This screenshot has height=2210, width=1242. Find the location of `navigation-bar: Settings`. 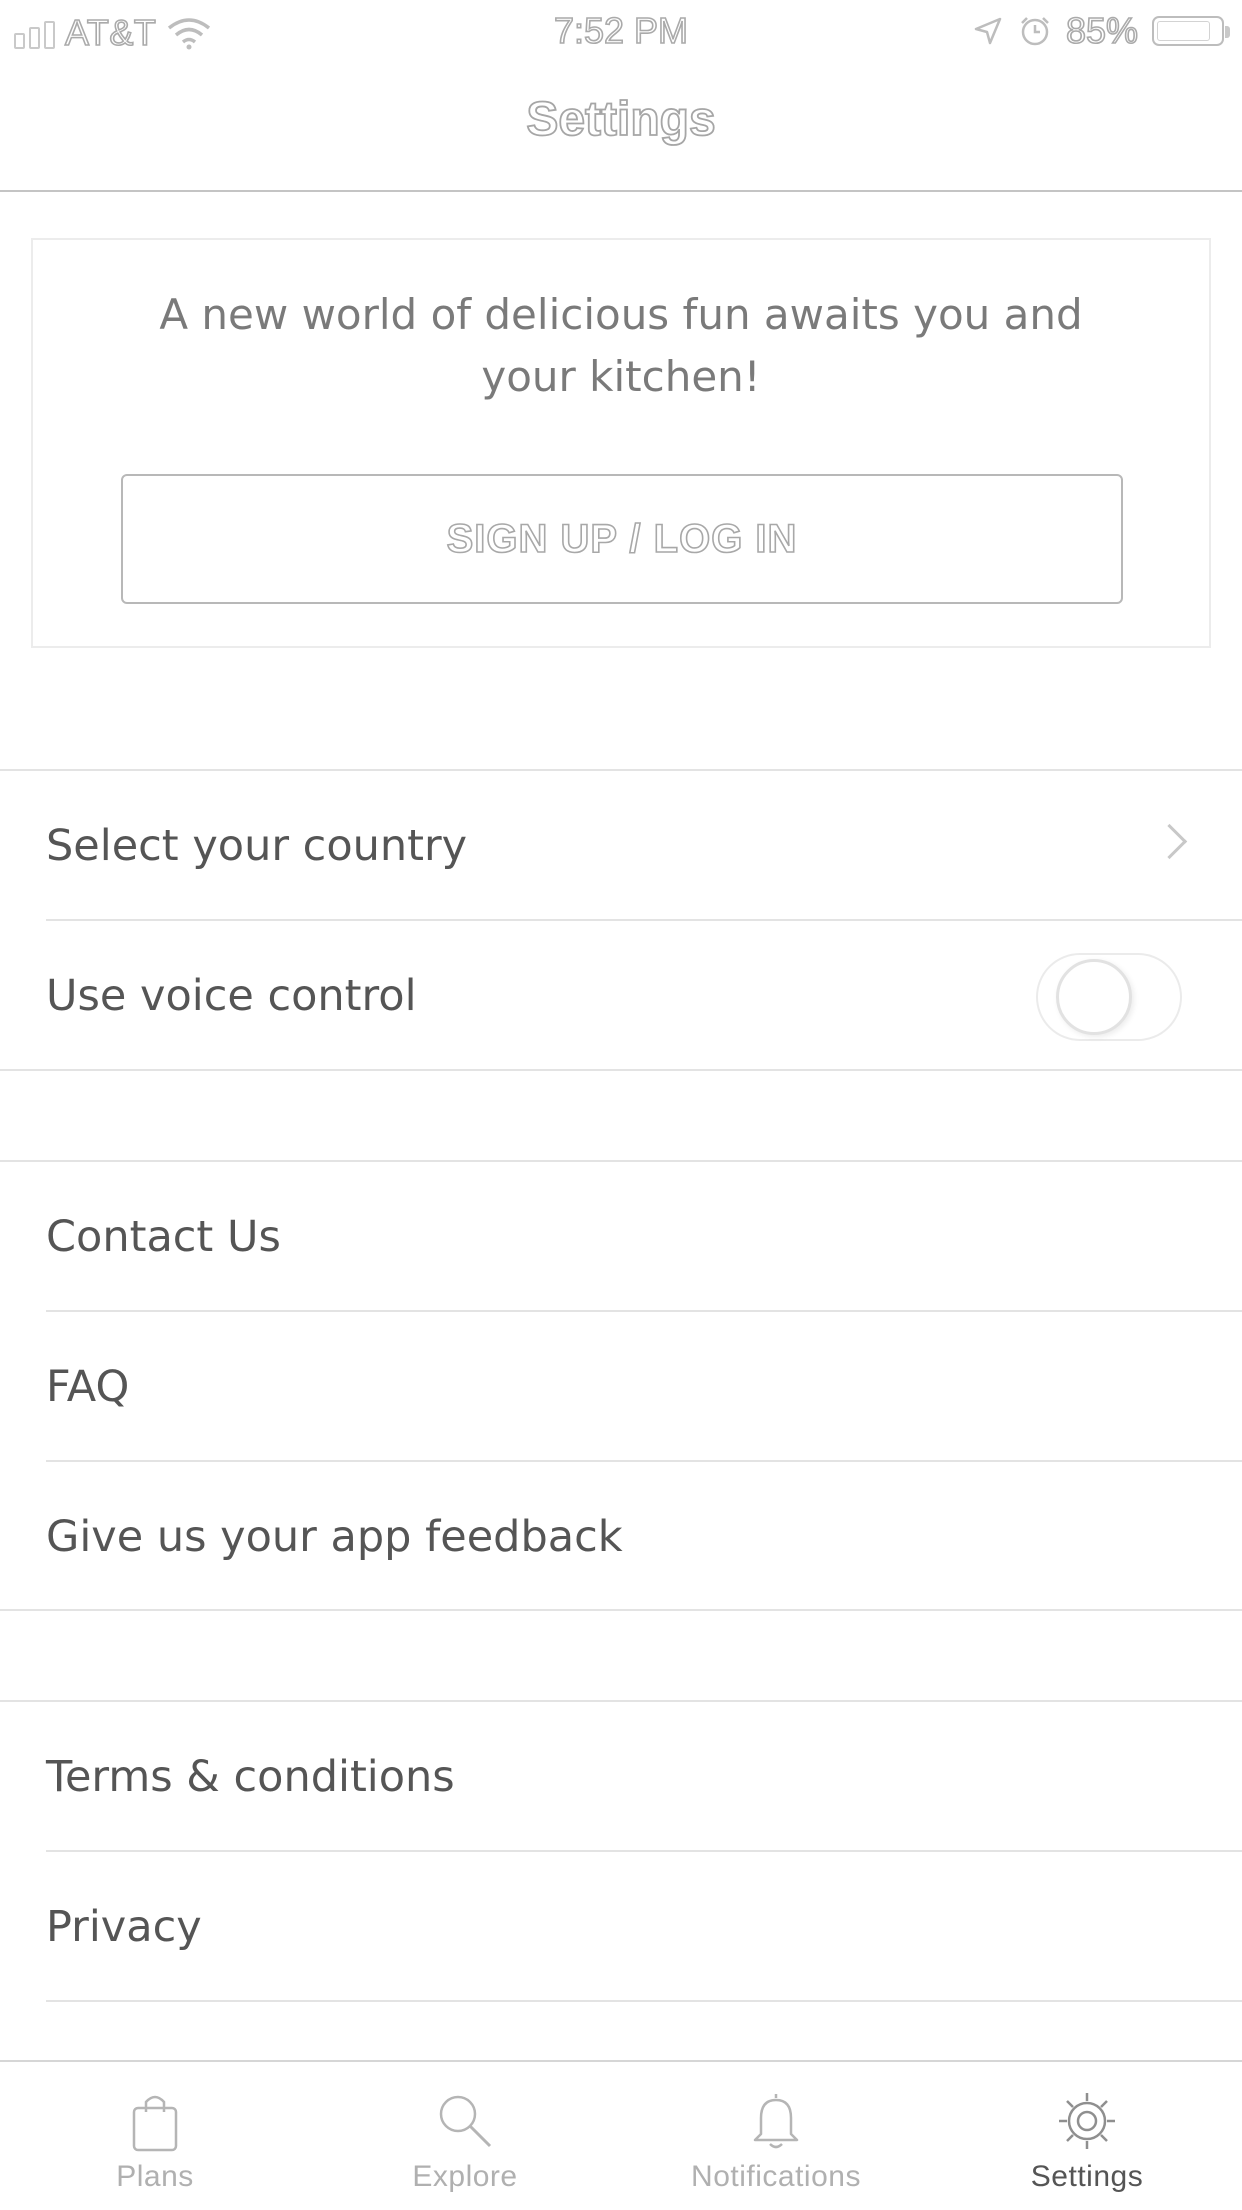

navigation-bar: Settings is located at coordinates (621, 127).